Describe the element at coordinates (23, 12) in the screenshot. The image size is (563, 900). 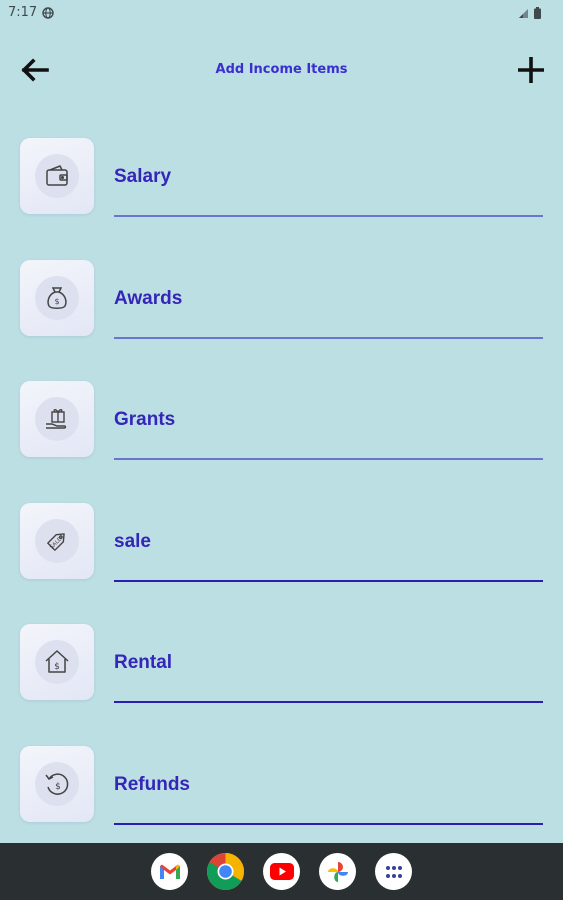
I see `status-time: 7:17` at that location.